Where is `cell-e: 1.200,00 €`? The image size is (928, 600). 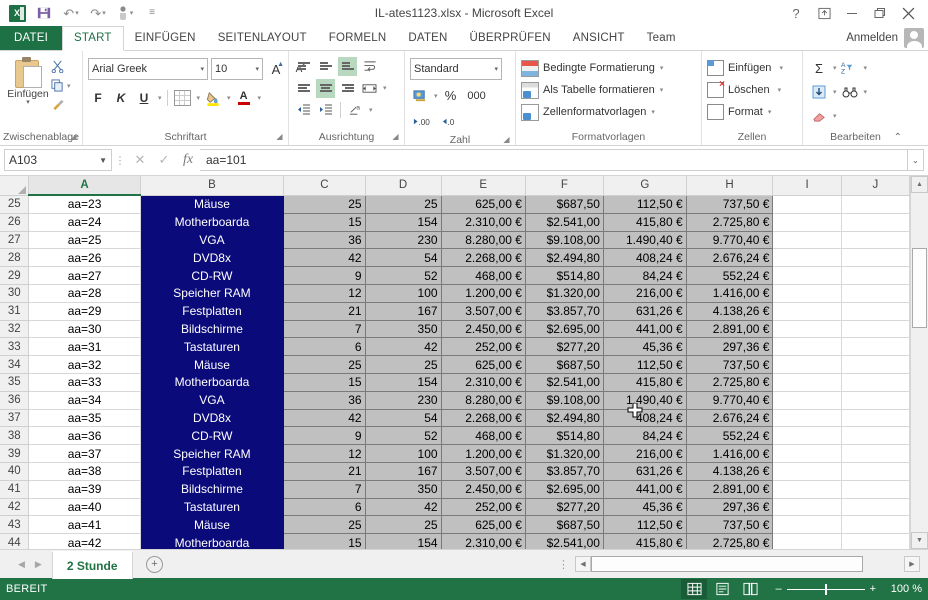 cell-e: 1.200,00 € is located at coordinates (483, 453).